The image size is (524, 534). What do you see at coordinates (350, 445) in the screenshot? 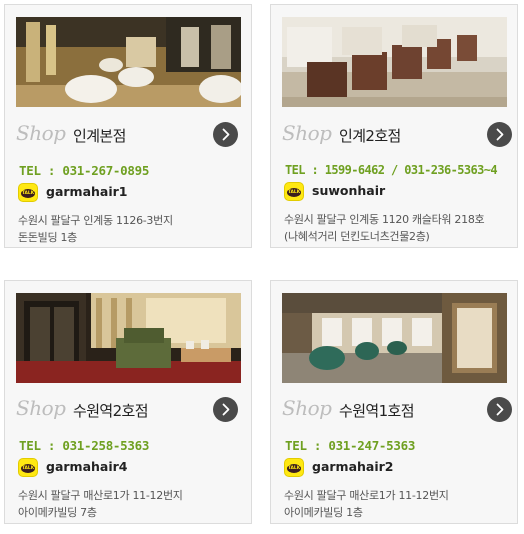
I see `store-tel: TEL : 031-247-5363` at bounding box center [350, 445].